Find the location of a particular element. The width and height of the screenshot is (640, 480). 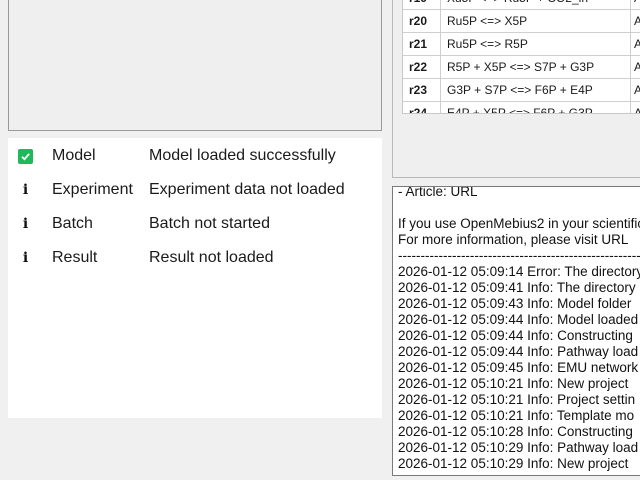

reaction-equation: Ru5P <=> R5P is located at coordinates (536, 44).